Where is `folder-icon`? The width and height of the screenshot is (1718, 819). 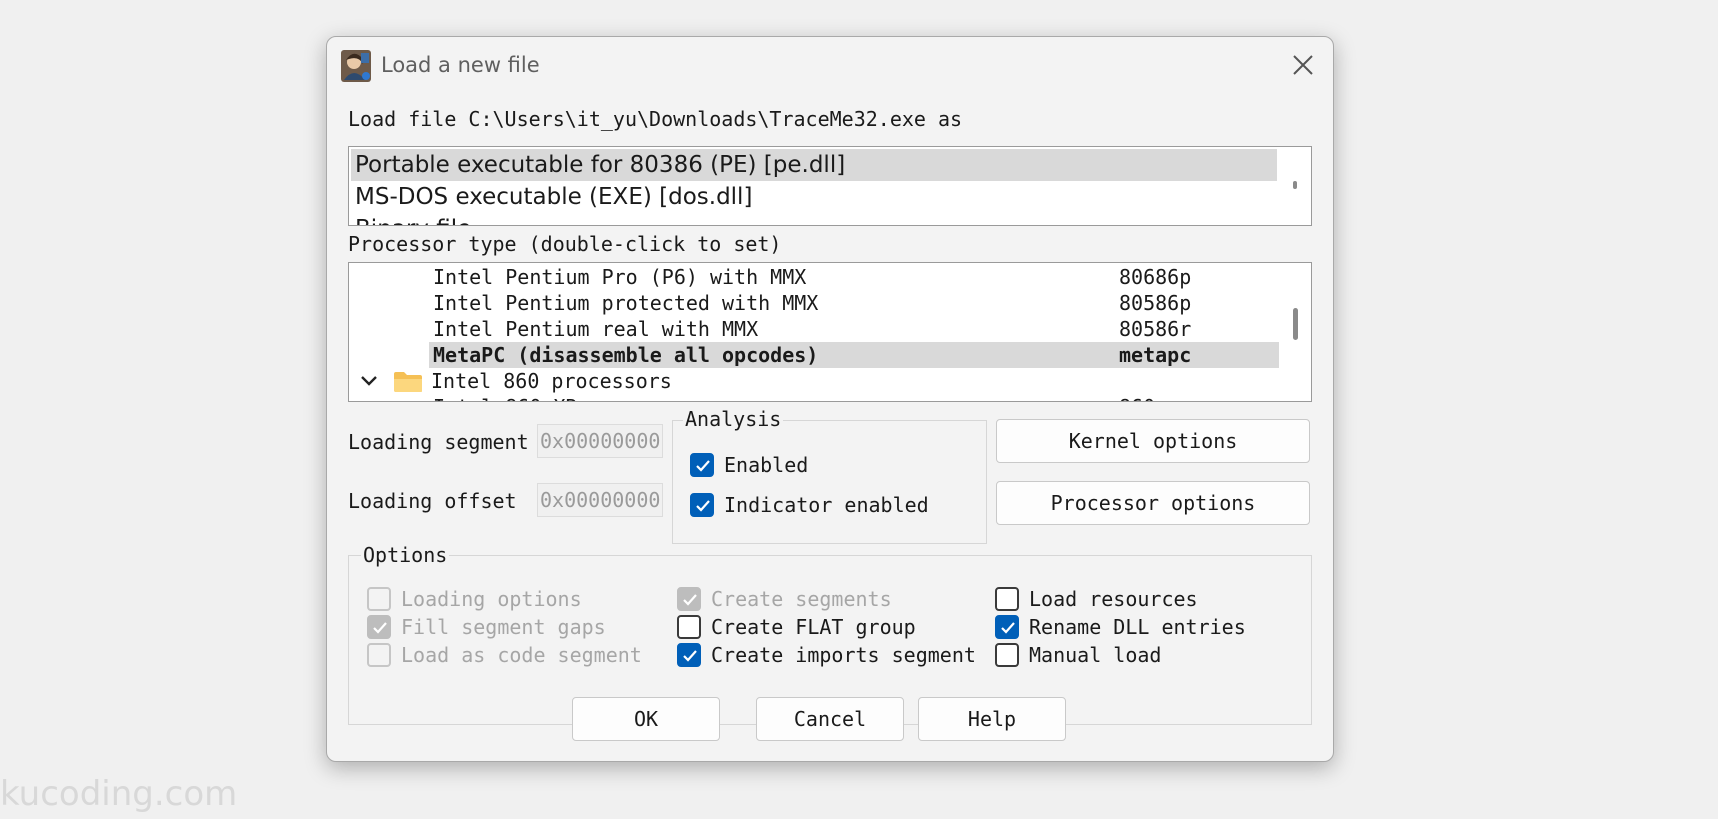
folder-icon is located at coordinates (408, 382).